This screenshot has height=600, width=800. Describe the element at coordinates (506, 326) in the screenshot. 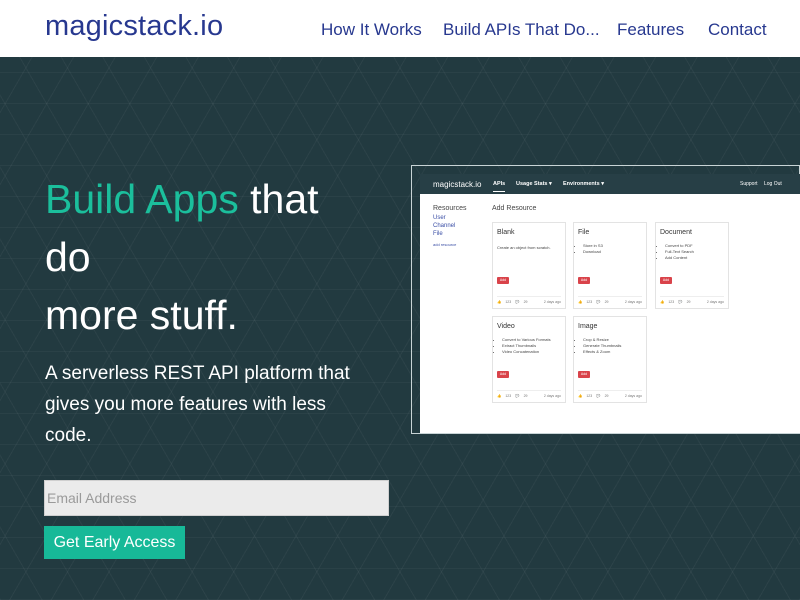

I see `card-title: Video` at that location.